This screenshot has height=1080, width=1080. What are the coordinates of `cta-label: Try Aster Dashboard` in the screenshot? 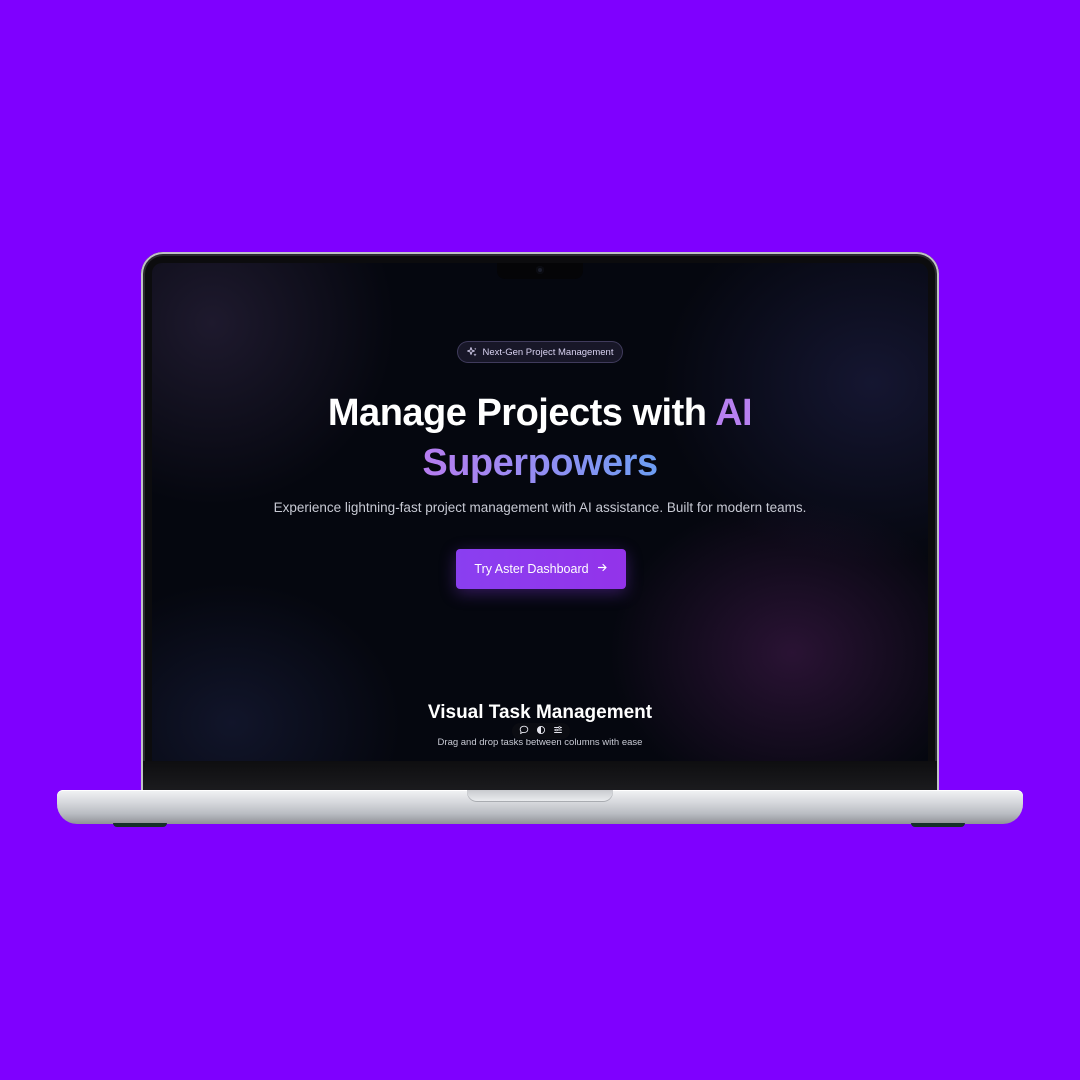 It's located at (531, 569).